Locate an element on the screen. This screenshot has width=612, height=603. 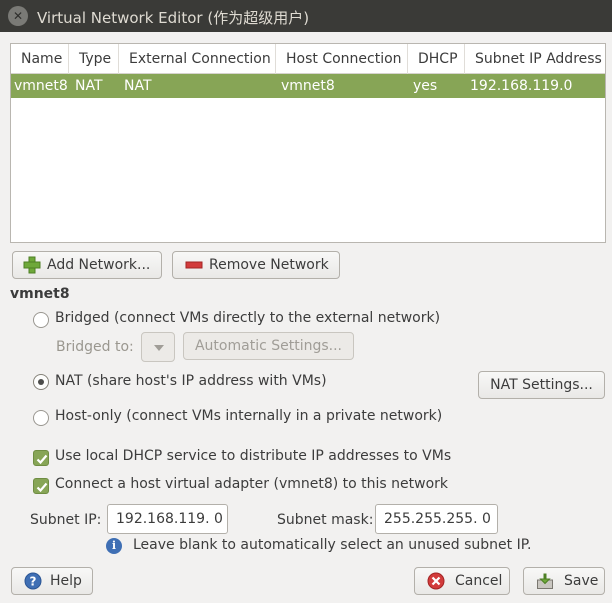
cell-dhcp: yes is located at coordinates (425, 86).